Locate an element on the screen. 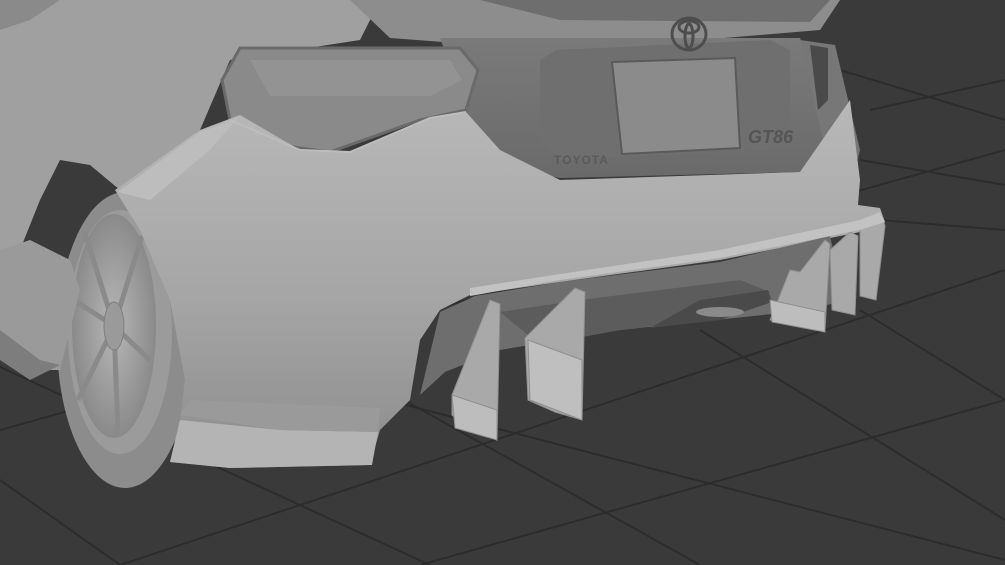 This screenshot has height=565, width=1005. brand-badge: TOYOTA is located at coordinates (581, 160).